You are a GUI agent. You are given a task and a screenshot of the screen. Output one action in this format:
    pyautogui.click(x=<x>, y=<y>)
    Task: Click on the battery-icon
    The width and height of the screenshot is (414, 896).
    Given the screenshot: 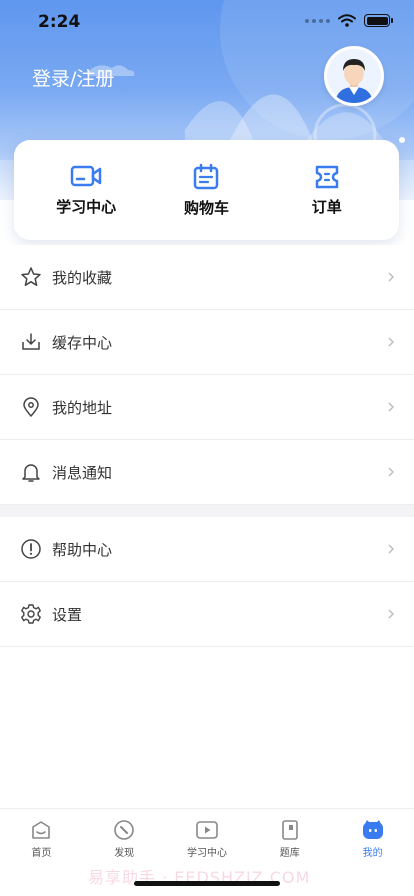 What is the action you would take?
    pyautogui.click(x=378, y=20)
    